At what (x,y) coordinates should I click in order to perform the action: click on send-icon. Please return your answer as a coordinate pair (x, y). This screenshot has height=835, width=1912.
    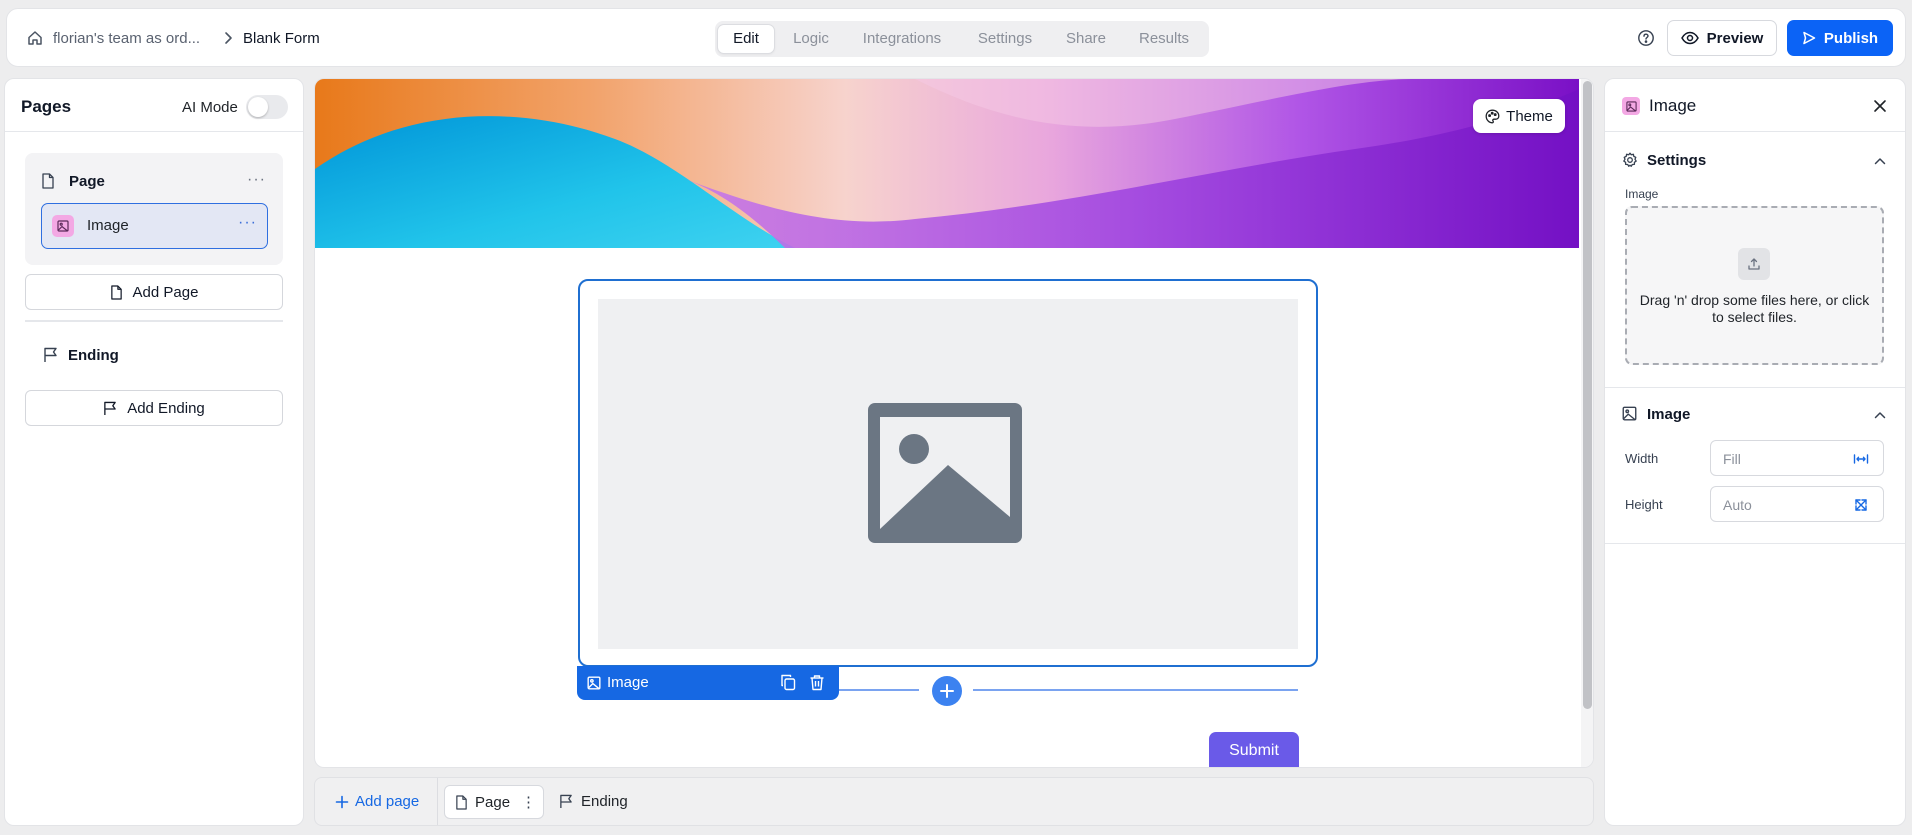
    Looking at the image, I should click on (1809, 38).